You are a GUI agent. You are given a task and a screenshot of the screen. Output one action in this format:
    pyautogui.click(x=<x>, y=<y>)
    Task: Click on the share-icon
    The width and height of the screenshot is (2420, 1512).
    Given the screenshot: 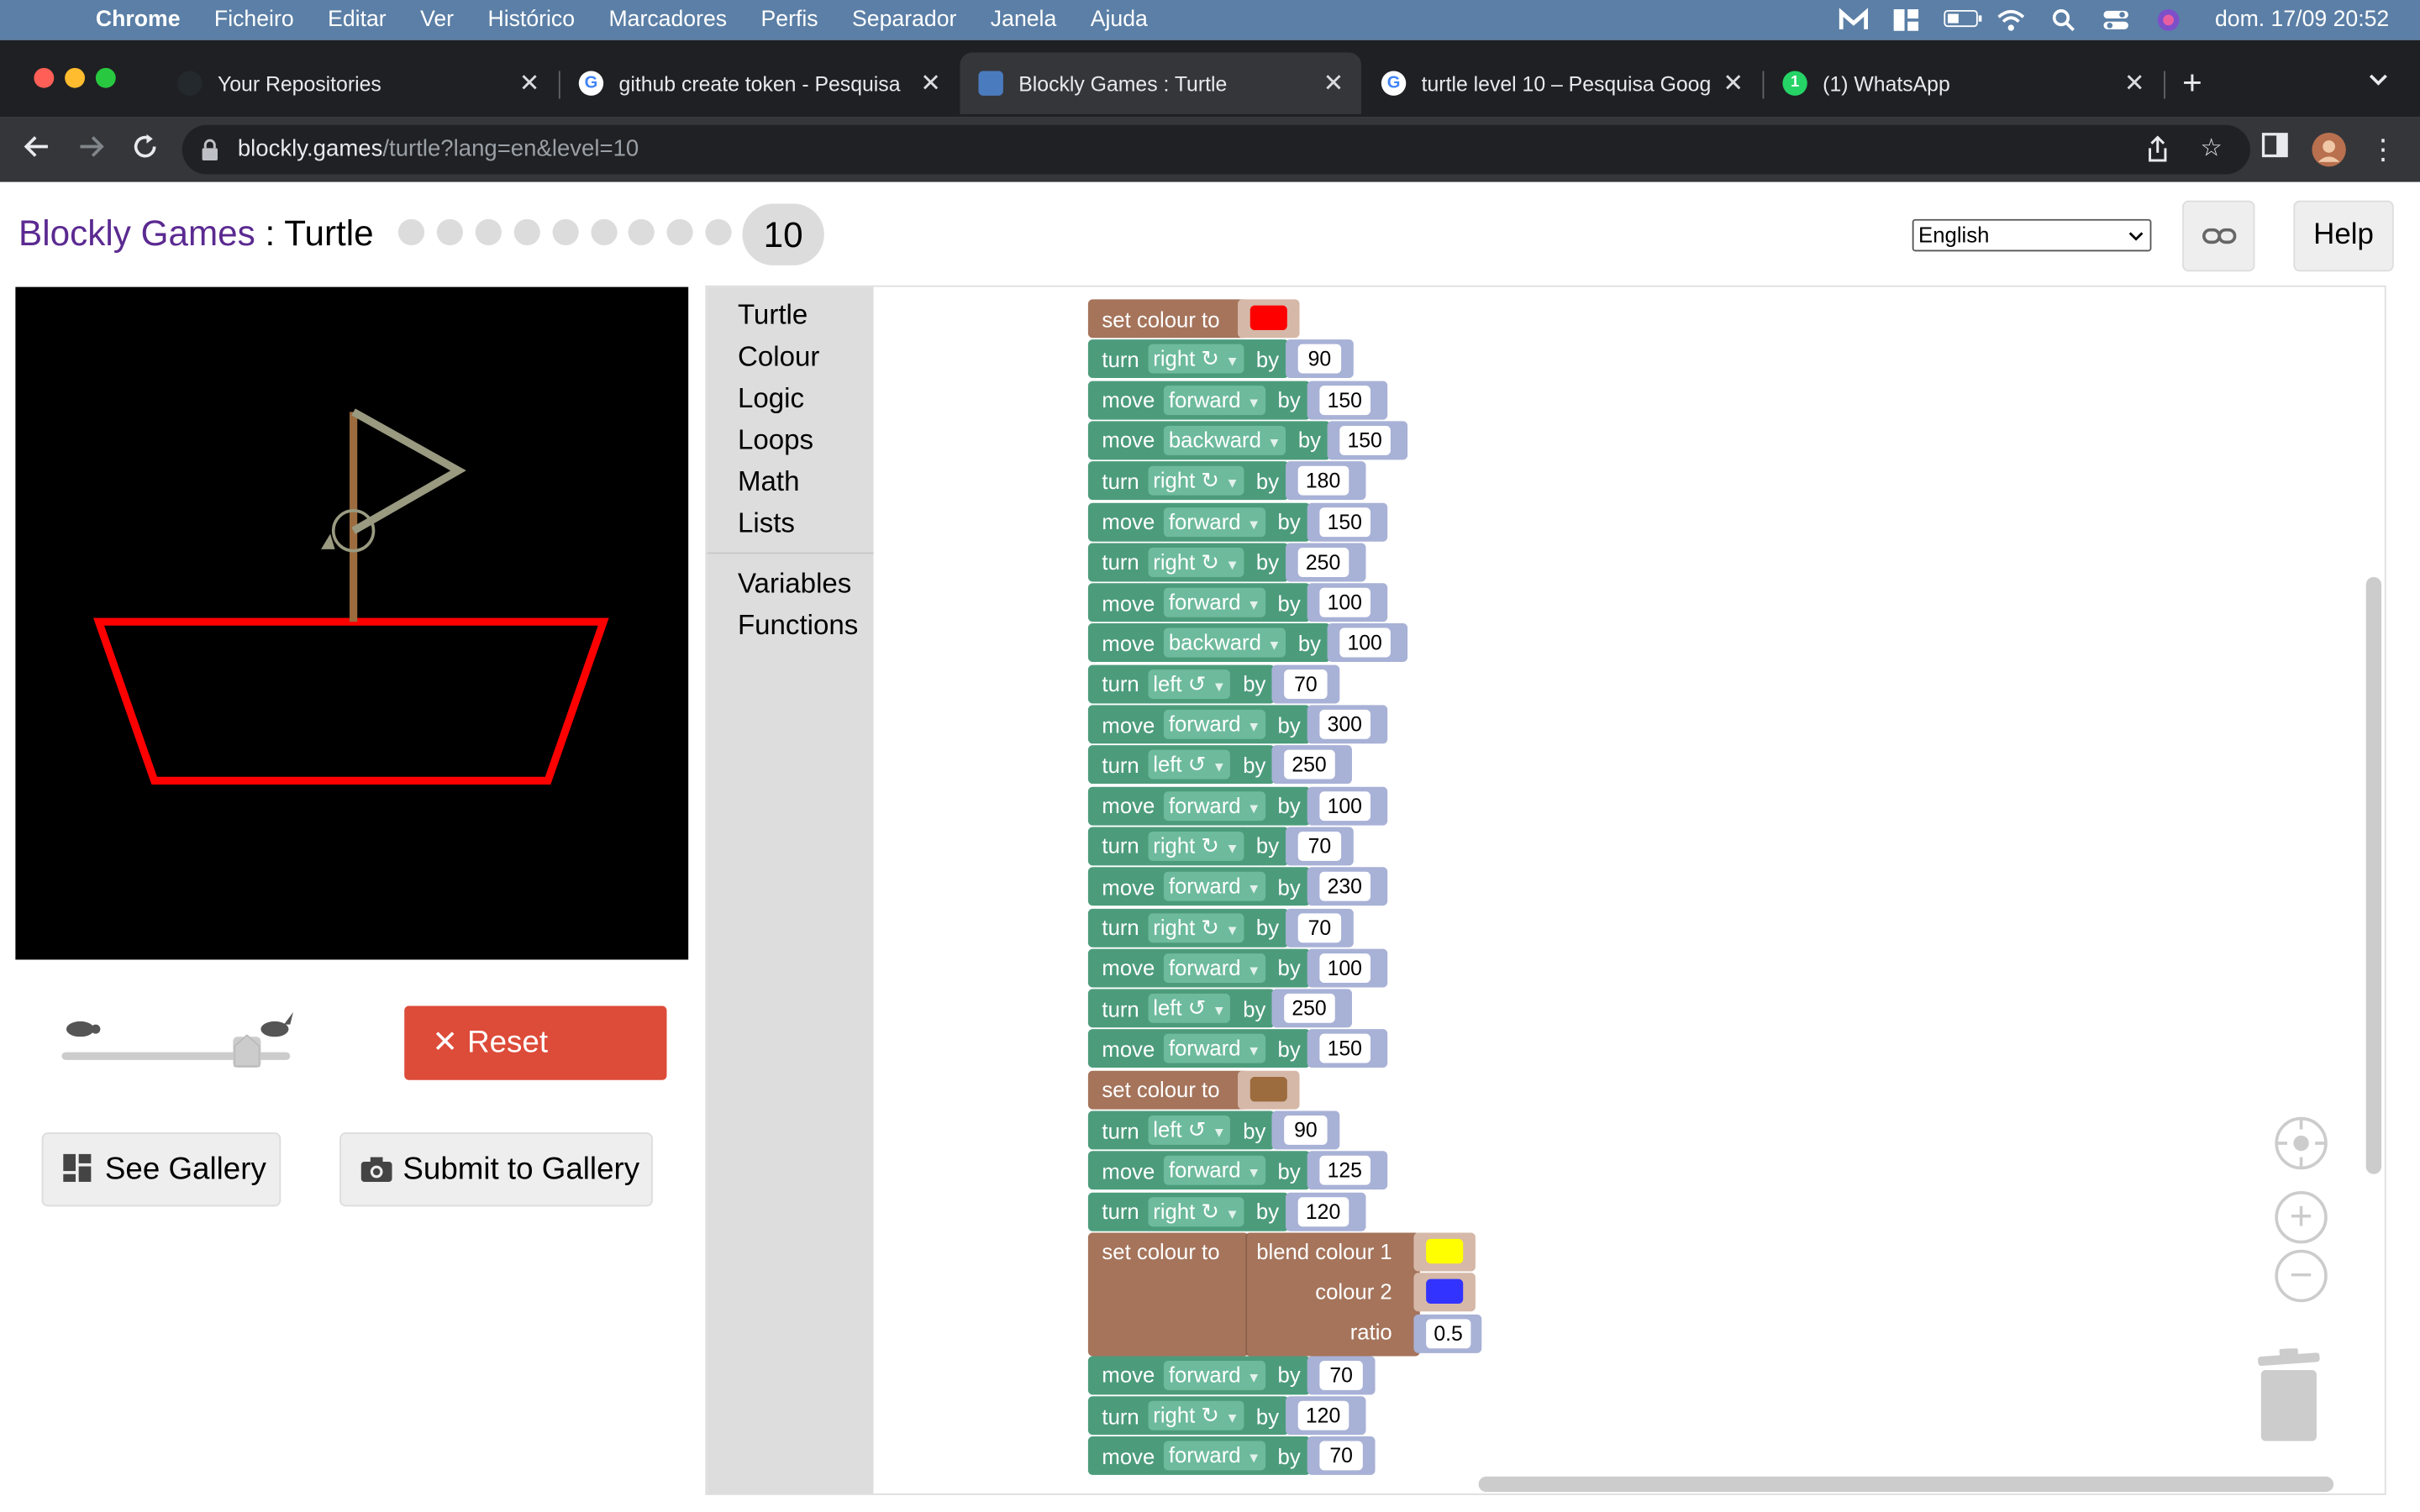 What is the action you would take?
    pyautogui.click(x=2157, y=153)
    